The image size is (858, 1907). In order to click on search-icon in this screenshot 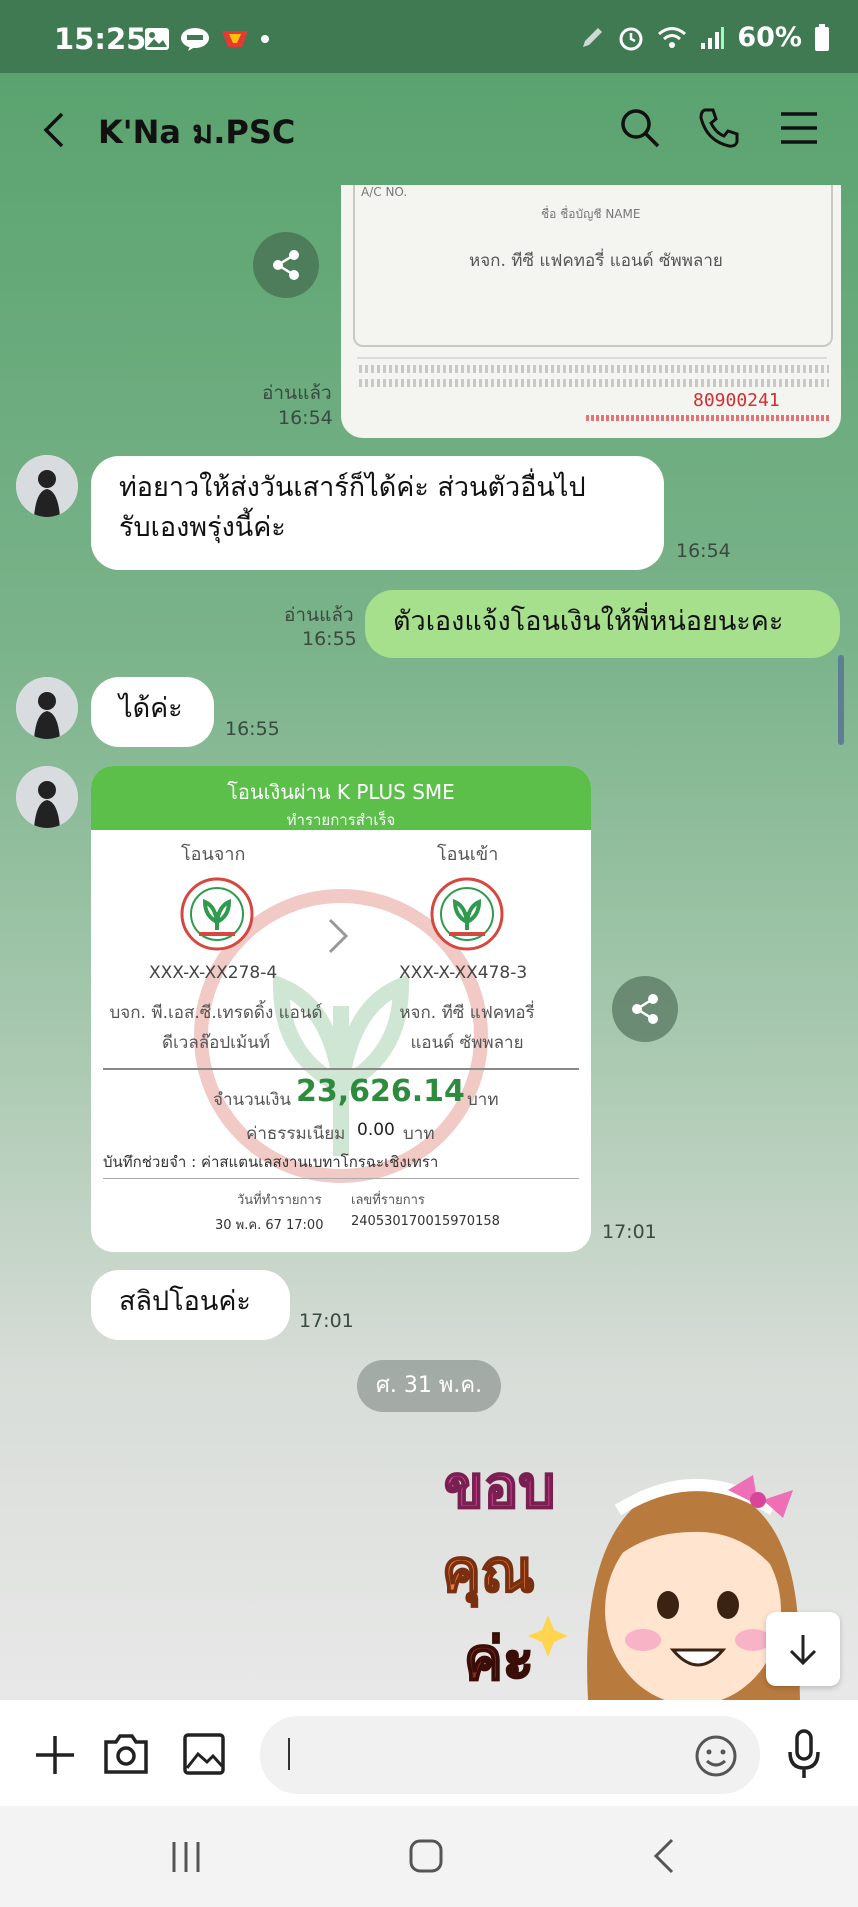, I will do `click(640, 128)`.